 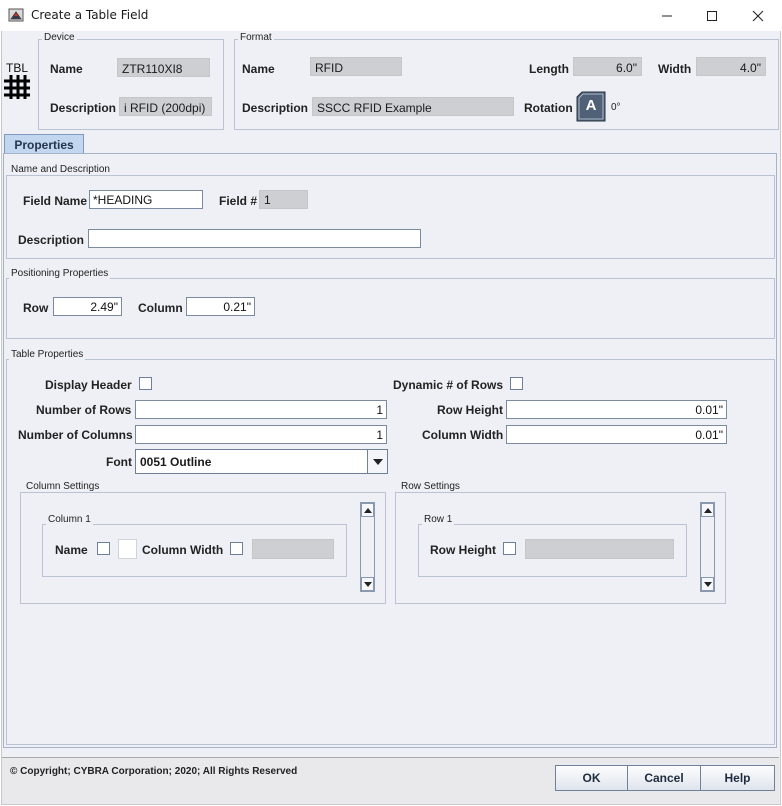 I want to click on width-label: Width, so click(x=675, y=69).